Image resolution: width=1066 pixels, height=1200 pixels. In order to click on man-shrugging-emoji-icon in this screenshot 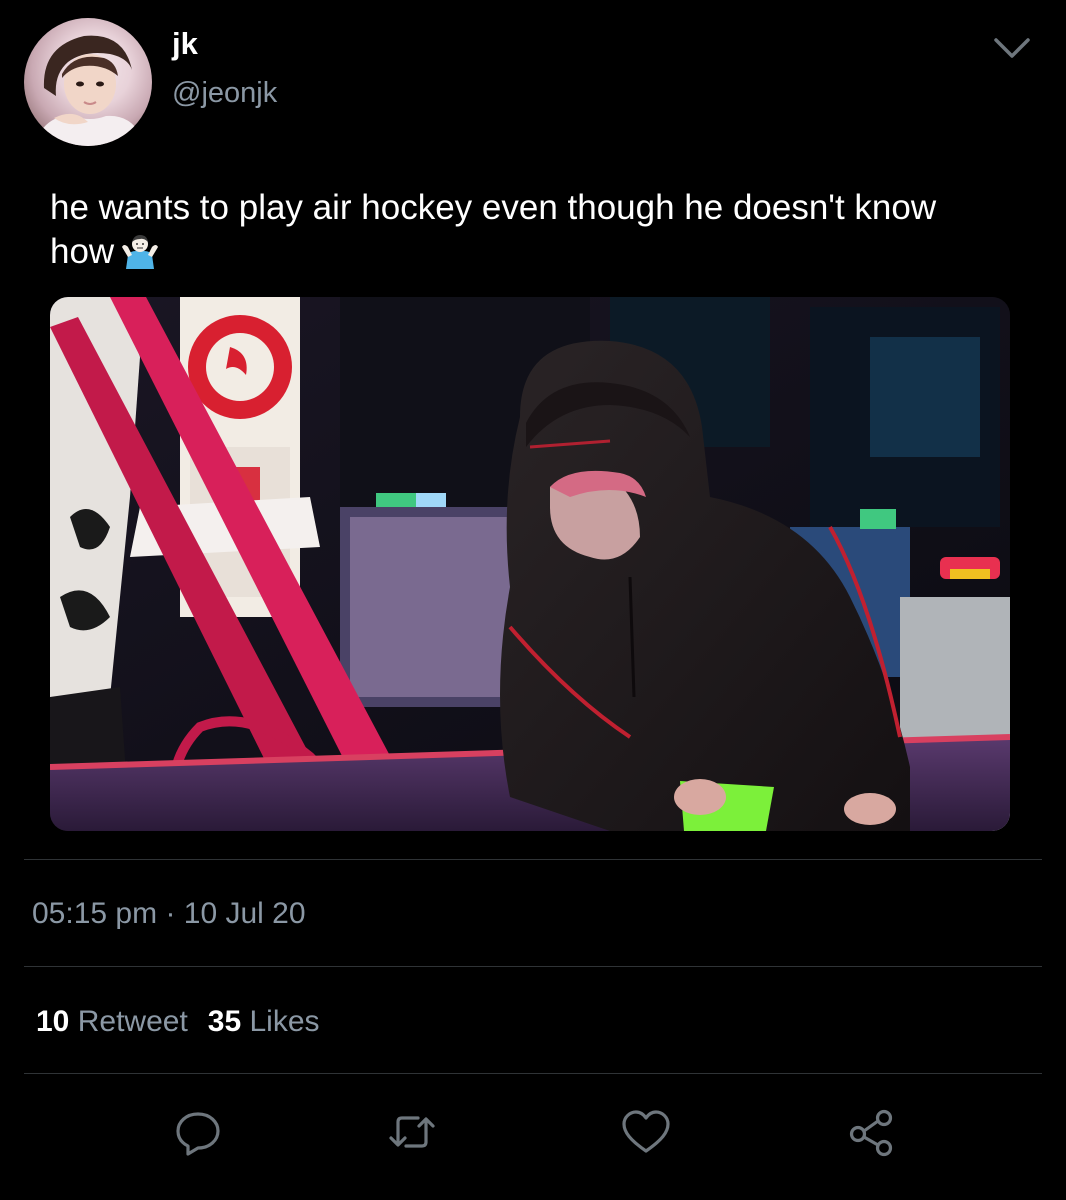, I will do `click(140, 252)`.